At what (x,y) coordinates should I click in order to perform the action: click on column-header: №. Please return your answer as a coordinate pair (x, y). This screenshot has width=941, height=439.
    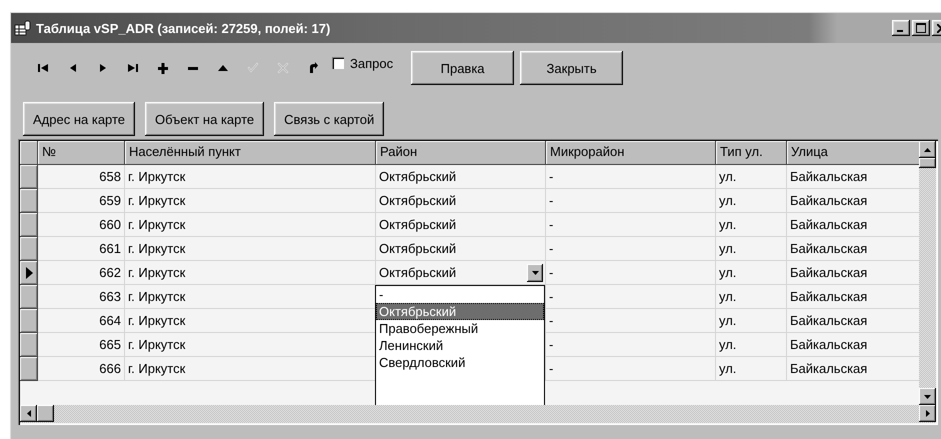
    Looking at the image, I should click on (81, 153).